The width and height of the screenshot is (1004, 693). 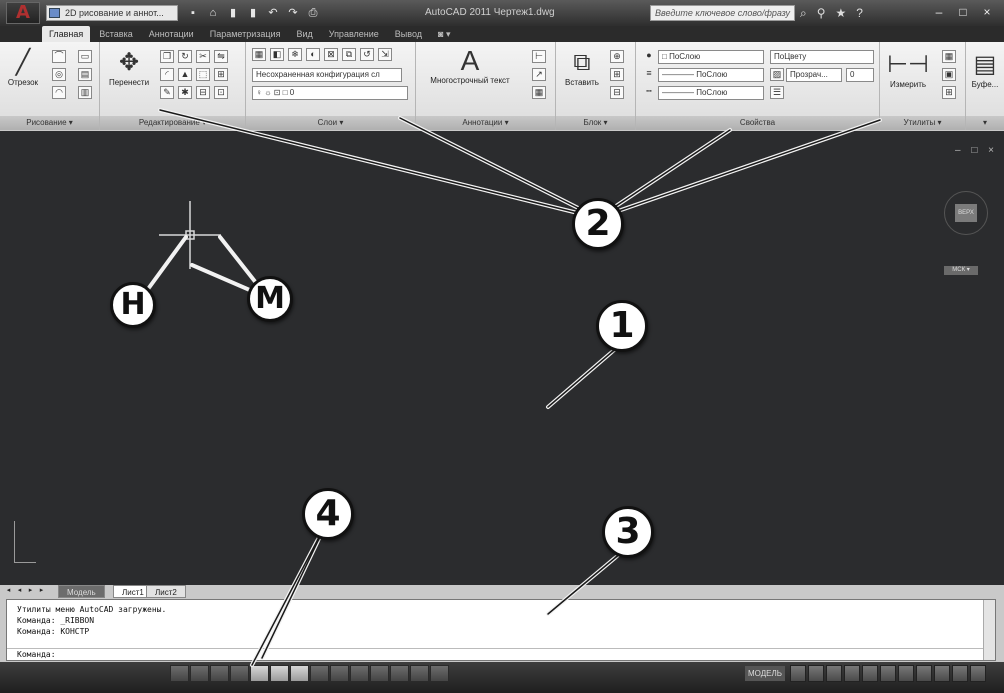 What do you see at coordinates (245, 34) in the screenshot?
I see `tab-parametric: Параметризация` at bounding box center [245, 34].